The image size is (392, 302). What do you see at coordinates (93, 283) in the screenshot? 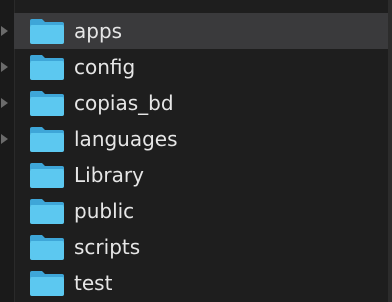
I see `folder-label: test` at bounding box center [93, 283].